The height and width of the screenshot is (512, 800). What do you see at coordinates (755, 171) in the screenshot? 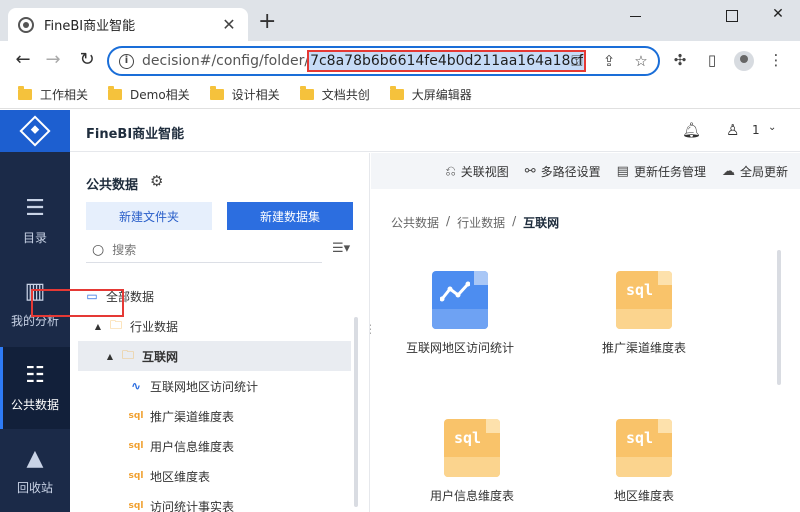
I see `global-update-button: ☁ 全局更新` at bounding box center [755, 171].